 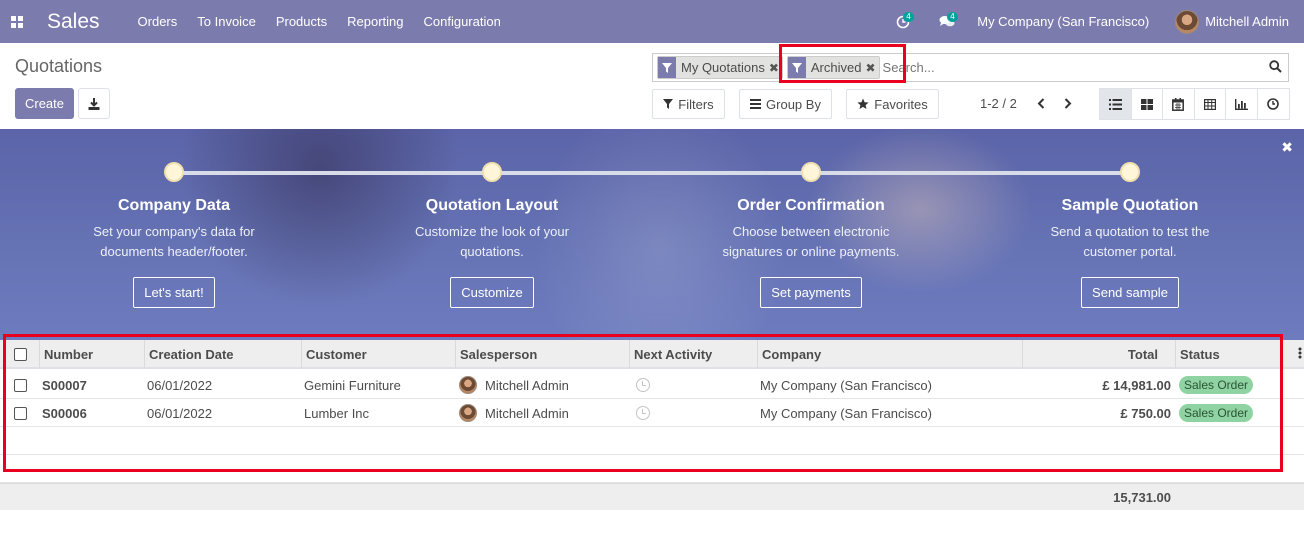 I want to click on column-salesperson: Salesperson, so click(x=542, y=354).